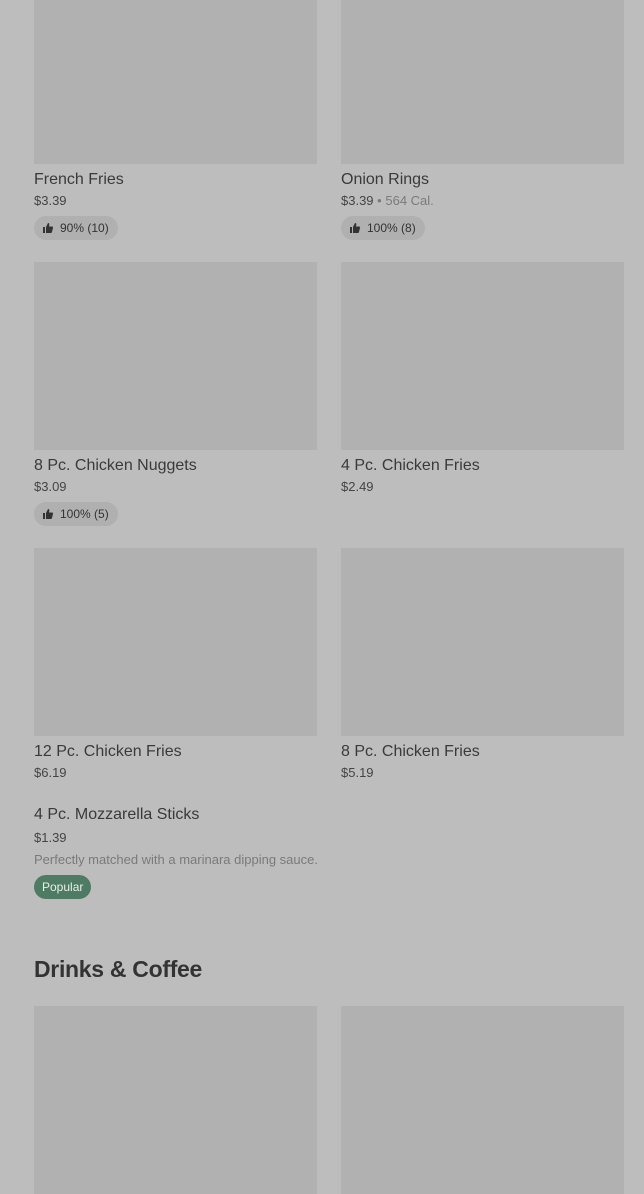  Describe the element at coordinates (410, 751) in the screenshot. I see `item-name: 8 Pc. Chicken Fries` at that location.